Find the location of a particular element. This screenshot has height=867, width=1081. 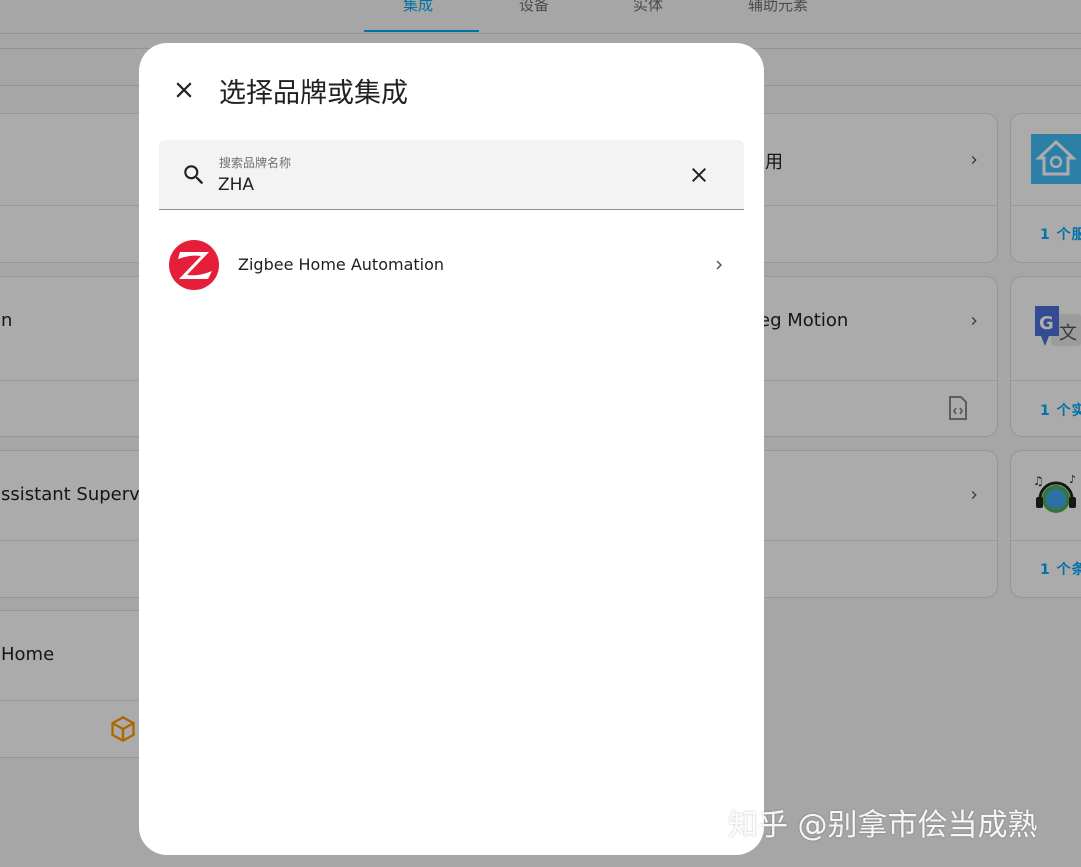

search-icon is located at coordinates (194, 175).